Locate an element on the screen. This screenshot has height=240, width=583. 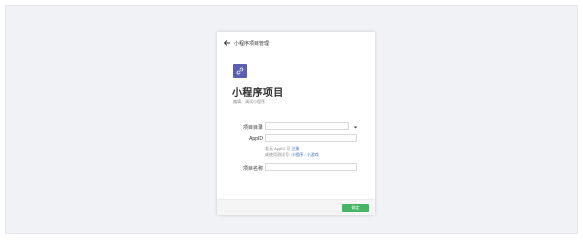
back-button: 小程序项目管理 is located at coordinates (246, 43).